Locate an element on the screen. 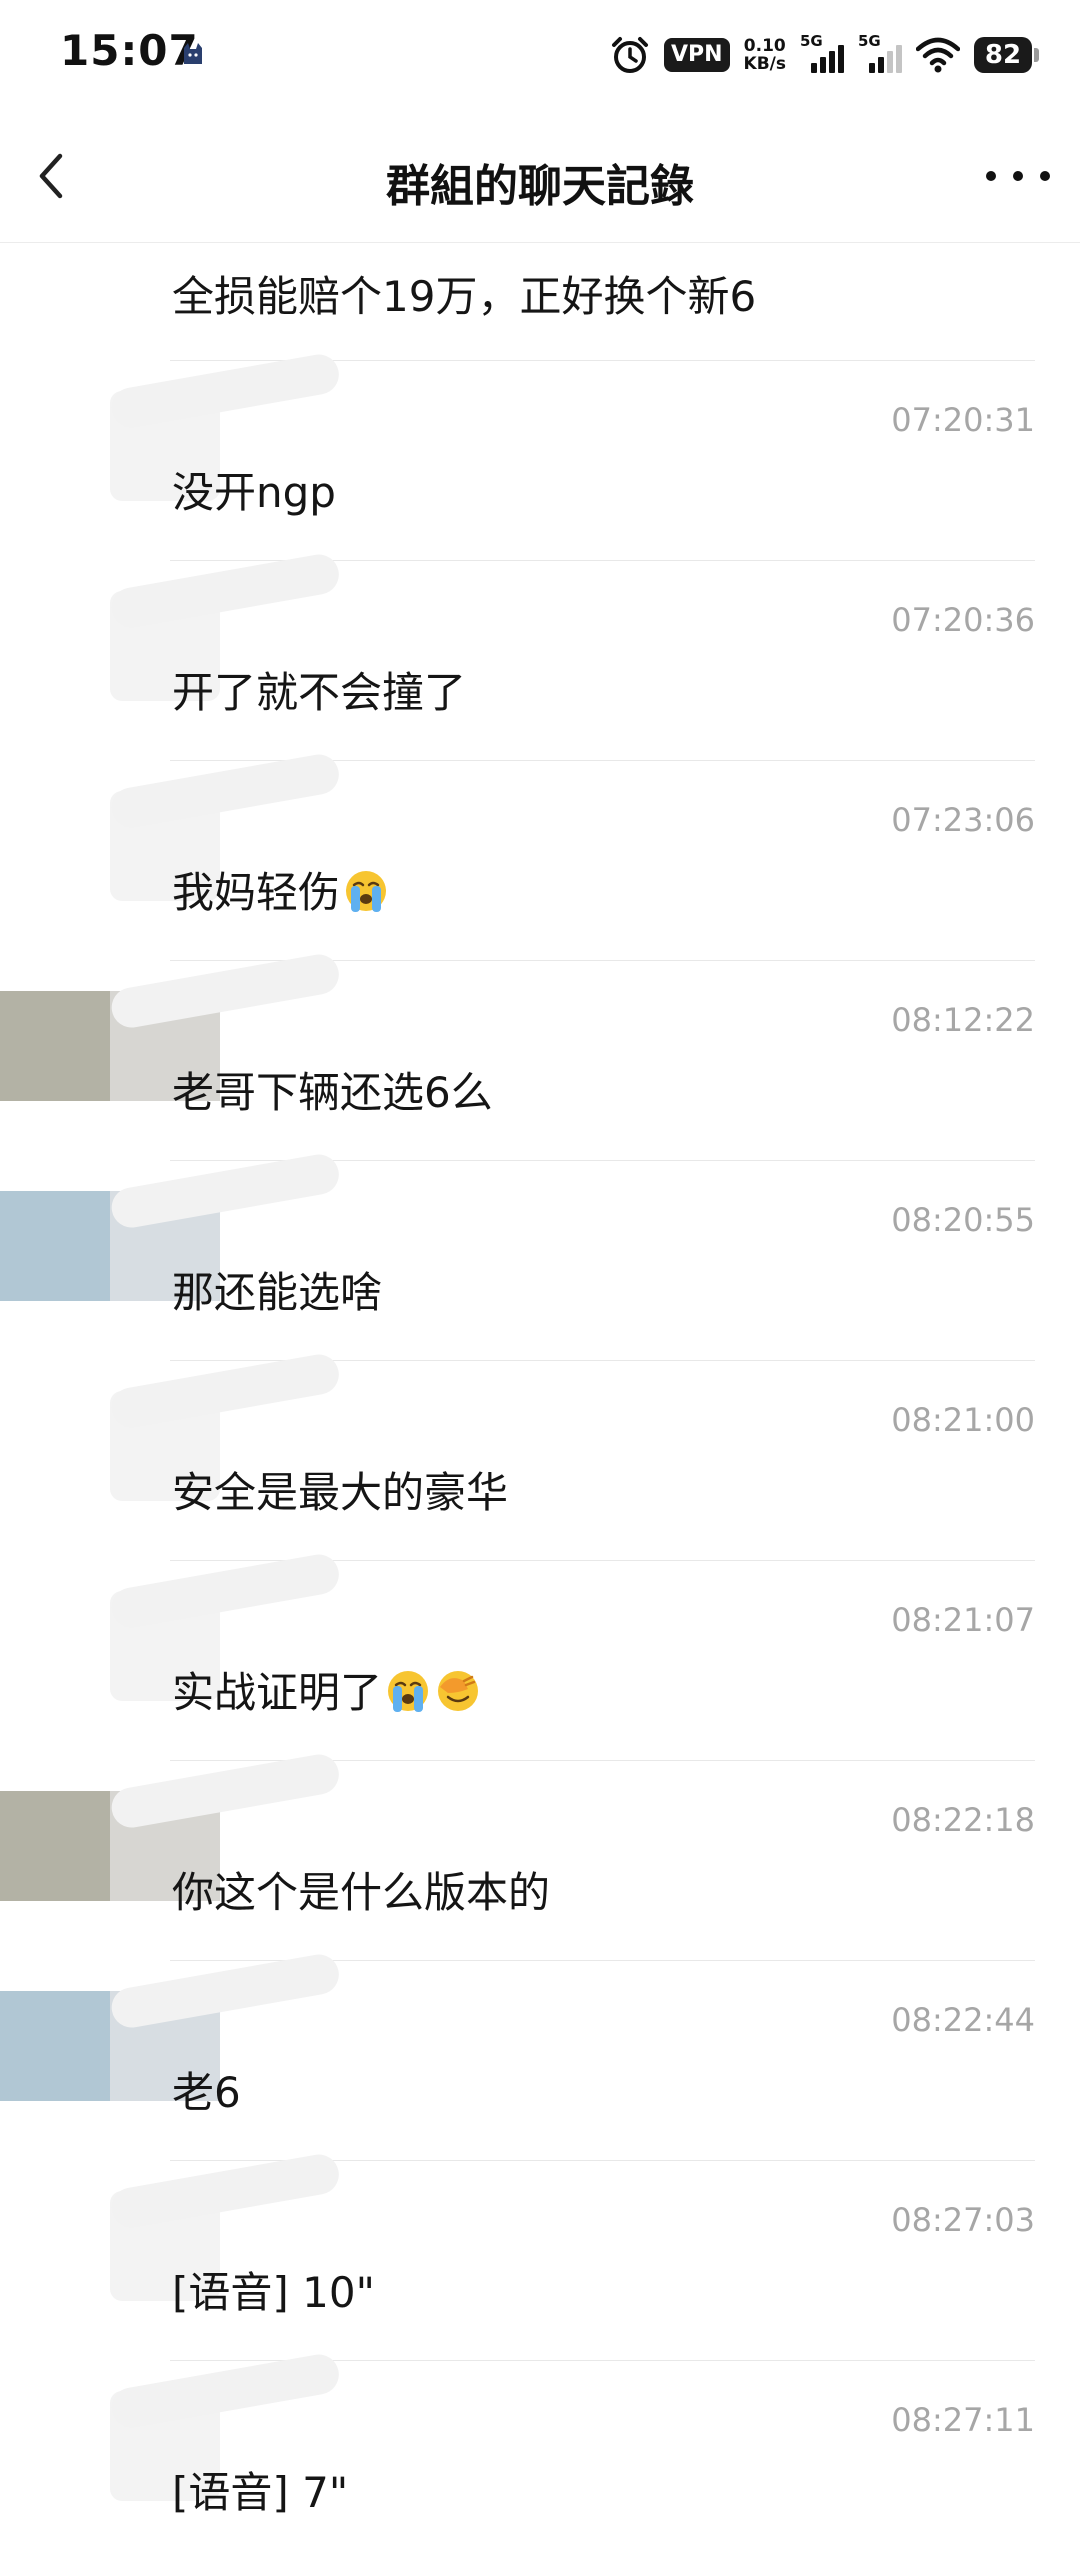 The image size is (1080, 2561). message-item: 08:22:18 你这个是什么版本的 is located at coordinates (540, 1856).